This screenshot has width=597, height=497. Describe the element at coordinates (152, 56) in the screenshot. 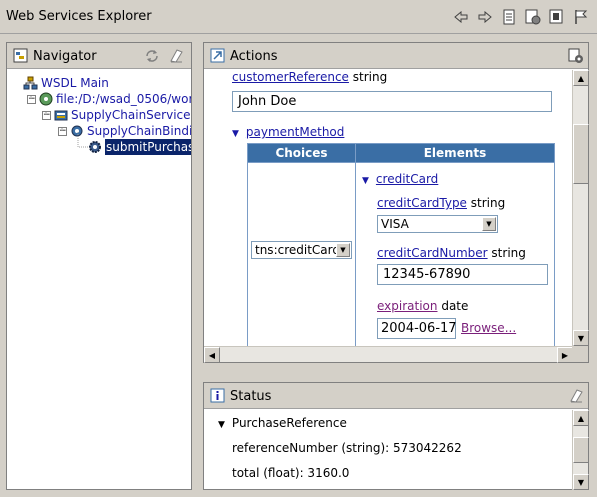

I see `refresh-icon` at that location.